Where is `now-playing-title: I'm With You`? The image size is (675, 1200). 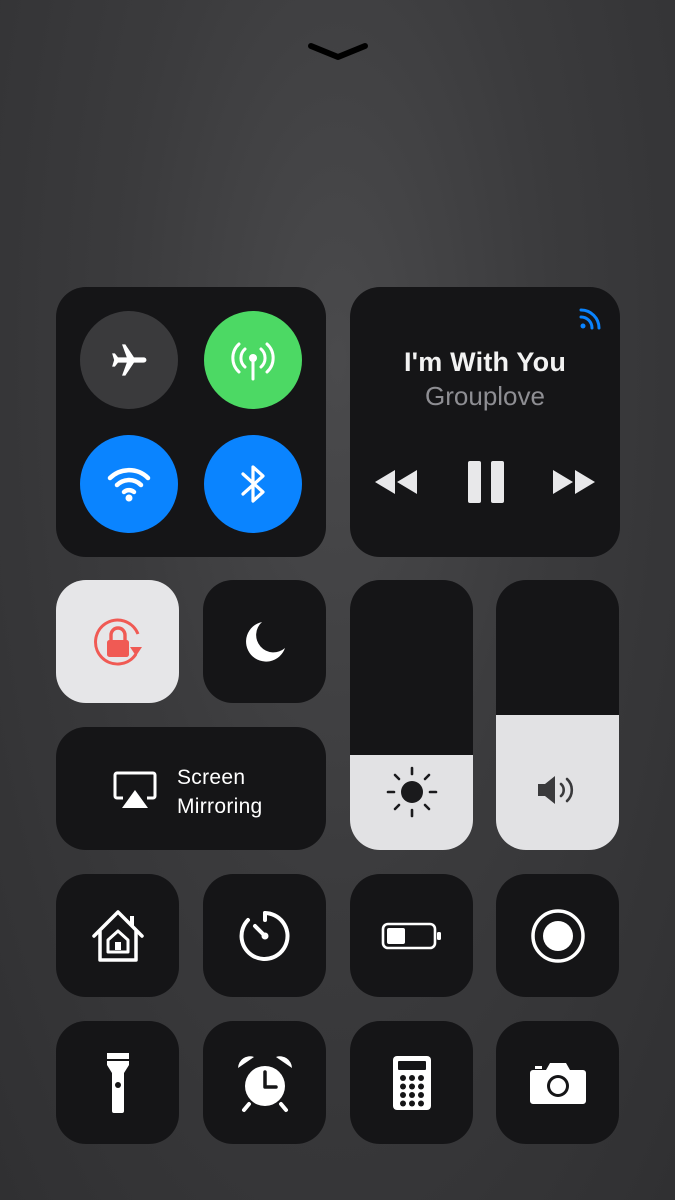
now-playing-title: I'm With You is located at coordinates (485, 362).